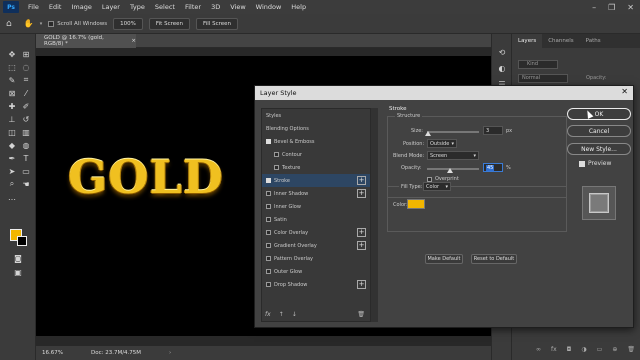  Describe the element at coordinates (316, 284) in the screenshot. I see `style-row-drop-shadow: Drop Shadow +` at that location.